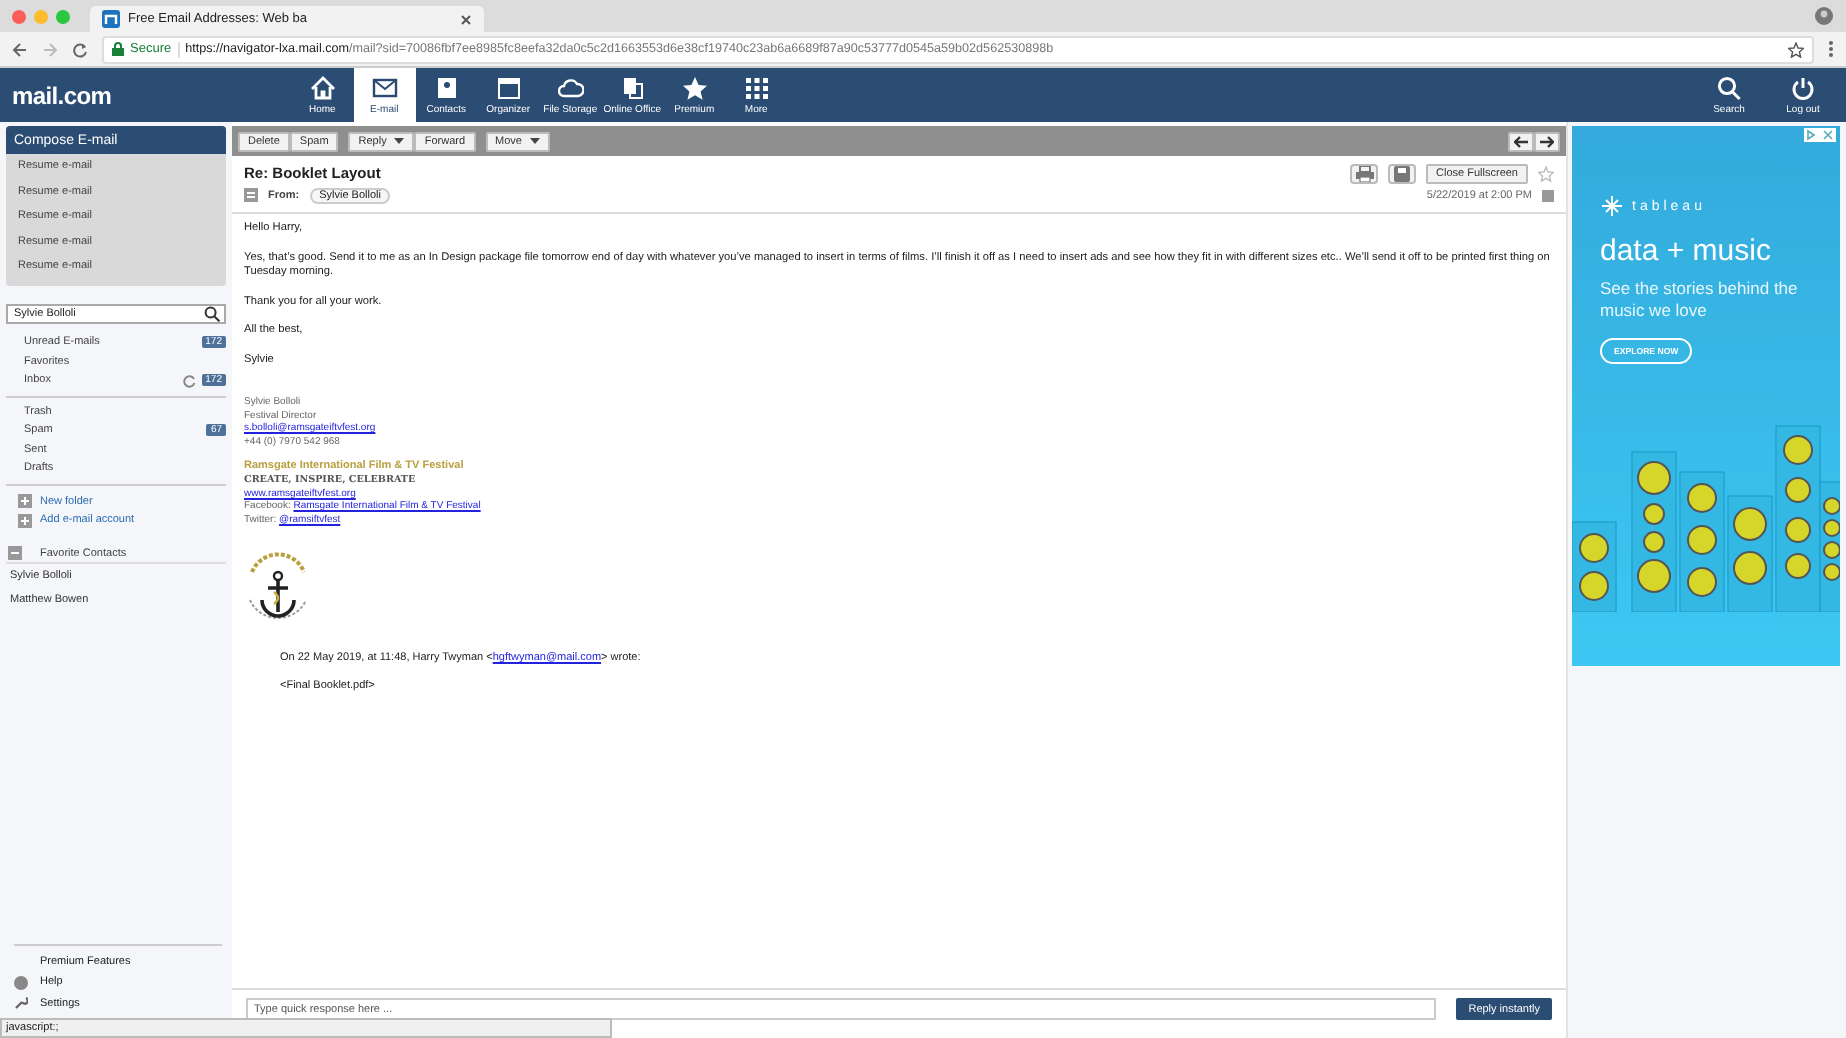 The image size is (1846, 1038). What do you see at coordinates (118, 49) in the screenshot?
I see `lock-icon` at bounding box center [118, 49].